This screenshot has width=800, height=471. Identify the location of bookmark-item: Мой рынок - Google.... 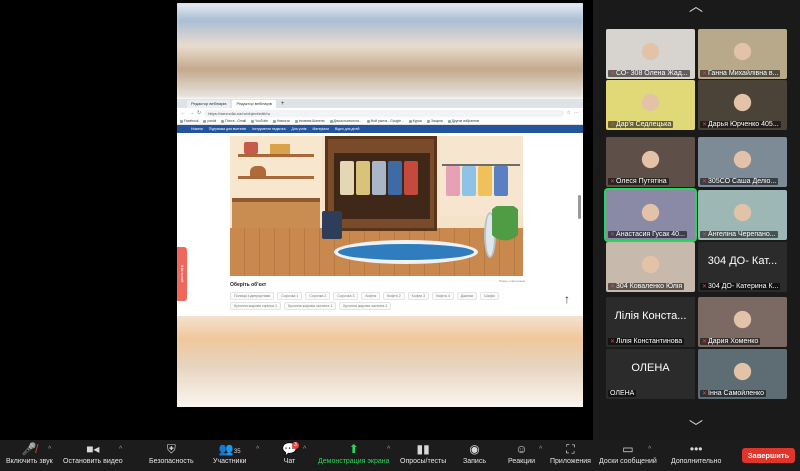
(385, 121).